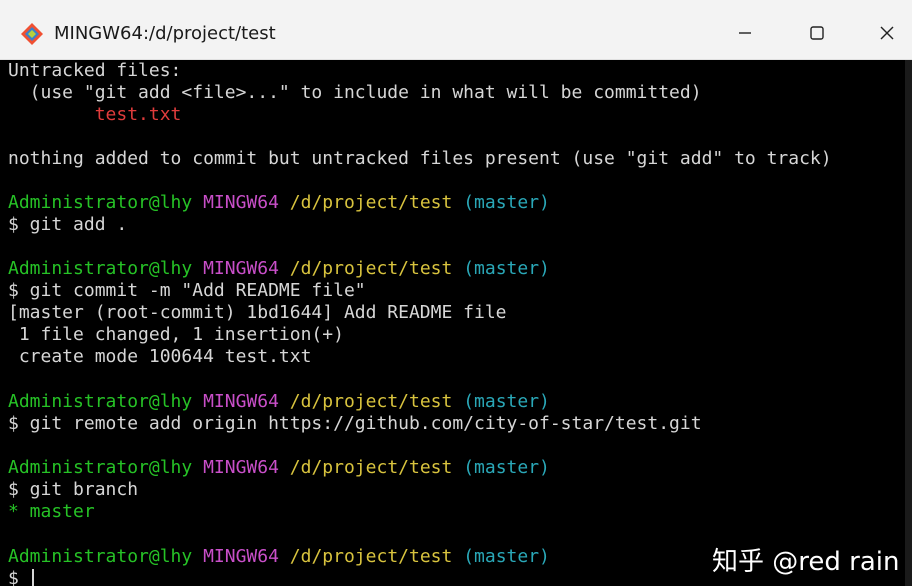 The width and height of the screenshot is (912, 586). What do you see at coordinates (32, 577) in the screenshot?
I see `text-cursor` at bounding box center [32, 577].